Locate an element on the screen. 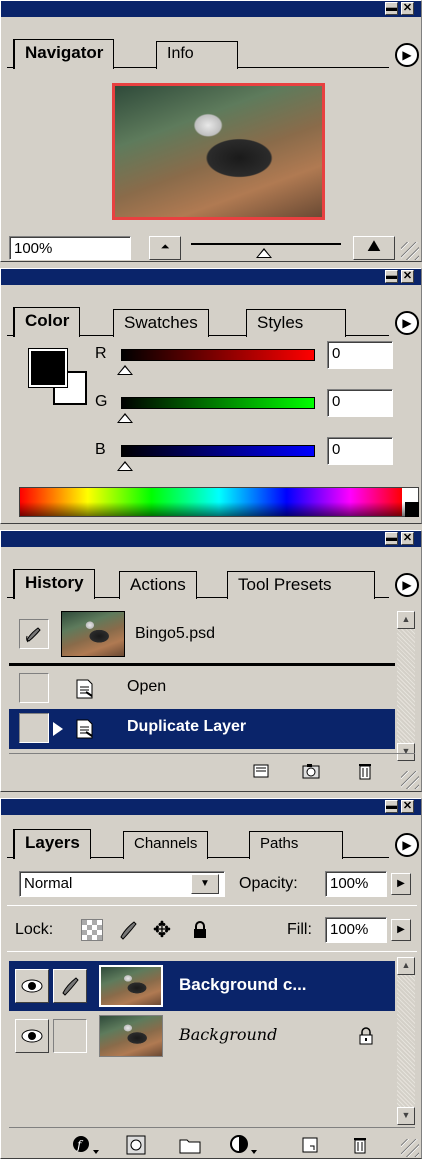  foreground-color-swatch is located at coordinates (48, 368).